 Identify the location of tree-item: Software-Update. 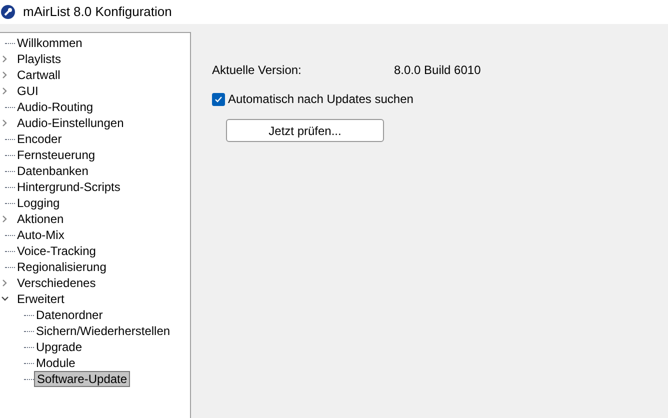
(82, 379).